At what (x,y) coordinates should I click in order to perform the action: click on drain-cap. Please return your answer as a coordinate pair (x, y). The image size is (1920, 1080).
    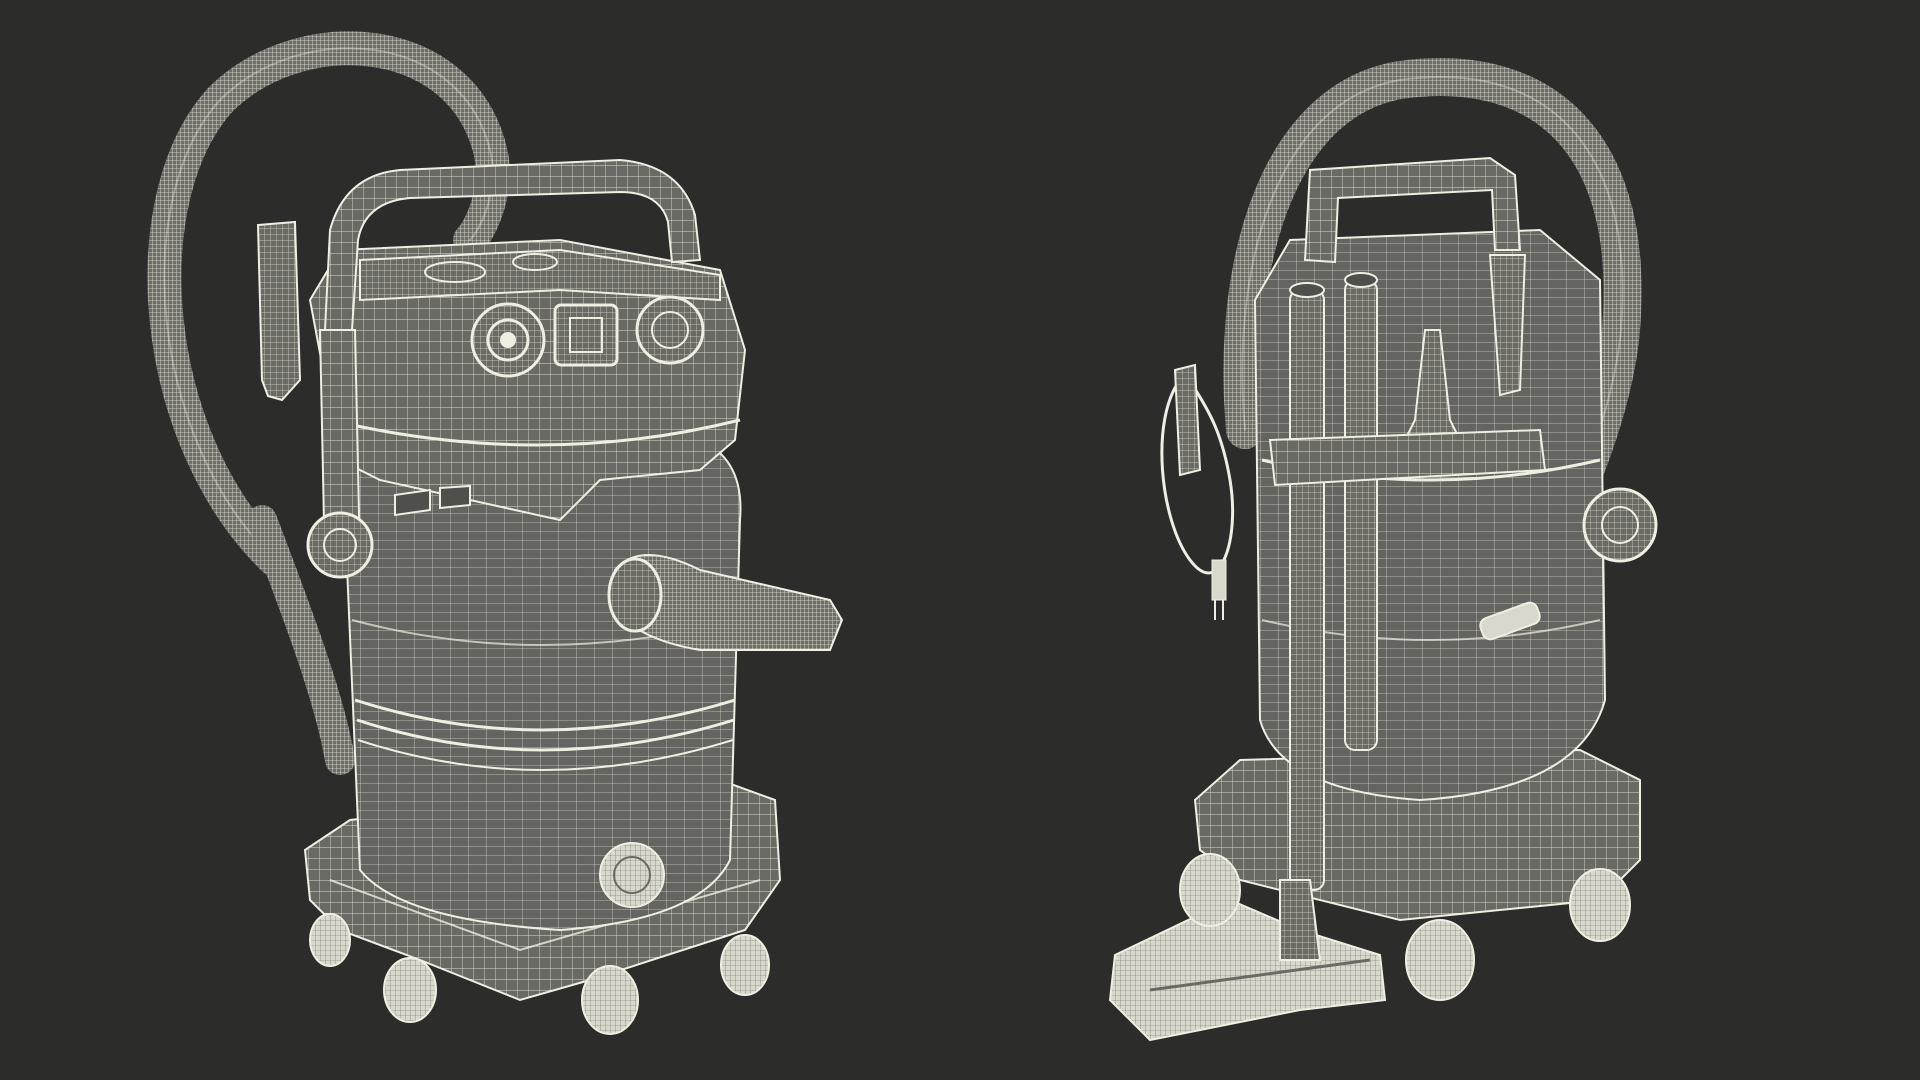
    Looking at the image, I should click on (632, 875).